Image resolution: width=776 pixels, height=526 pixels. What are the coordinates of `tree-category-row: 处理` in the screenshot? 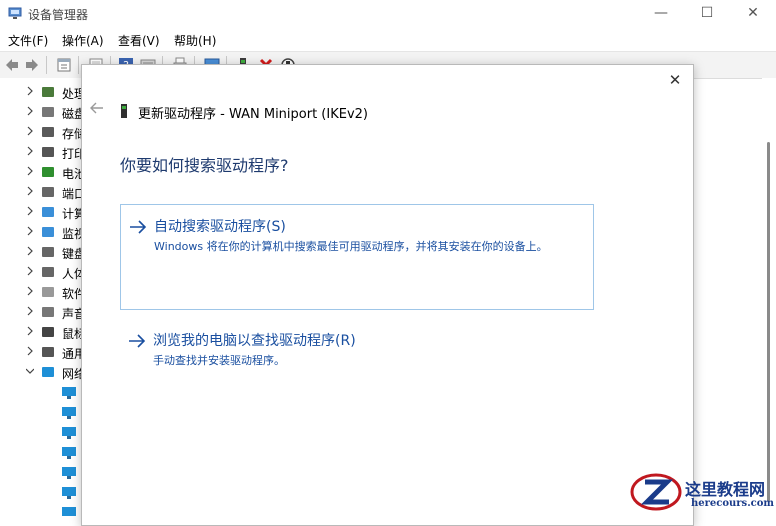 It's located at (41, 92).